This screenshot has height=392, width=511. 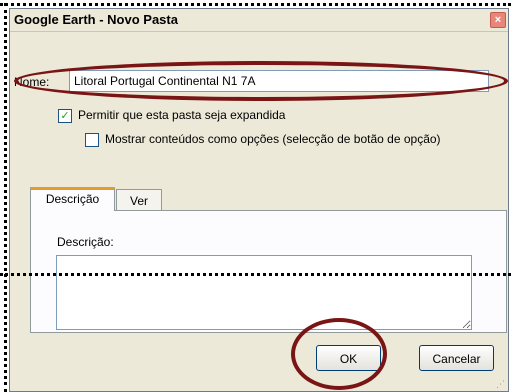 I want to click on description-label: Descrição:, so click(x=85, y=242).